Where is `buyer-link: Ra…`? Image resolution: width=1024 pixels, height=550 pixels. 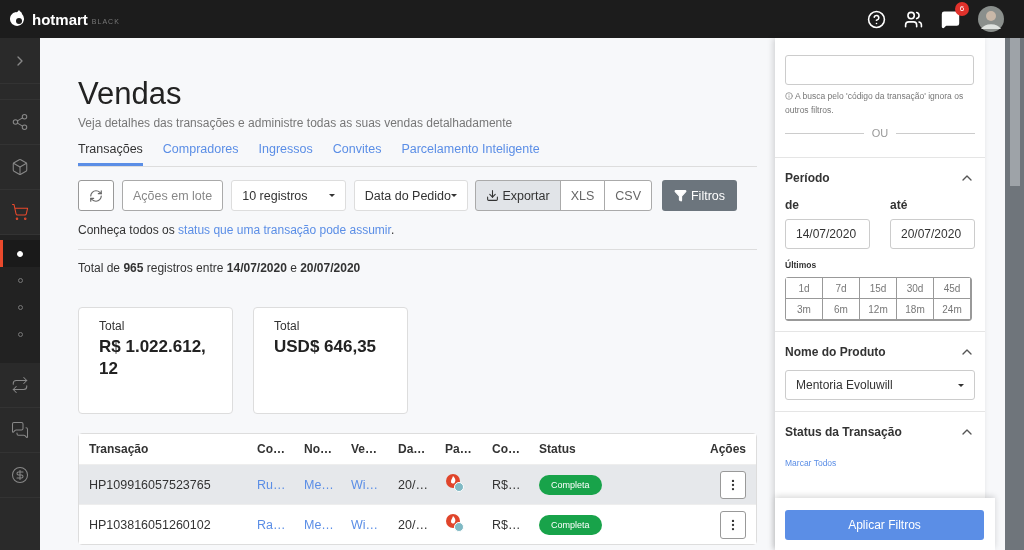 buyer-link: Ra… is located at coordinates (280, 524).